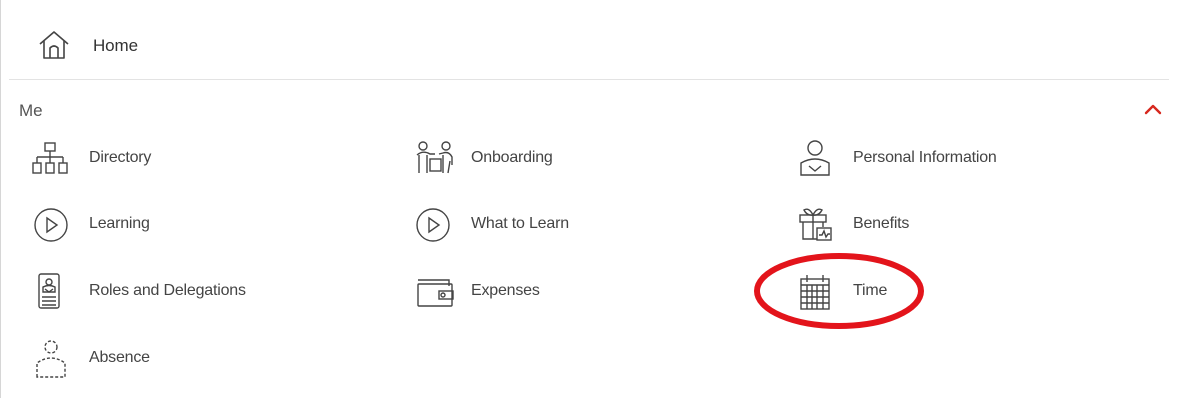 The height and width of the screenshot is (398, 1191). Describe the element at coordinates (31, 110) in the screenshot. I see `section-title-me: Me` at that location.